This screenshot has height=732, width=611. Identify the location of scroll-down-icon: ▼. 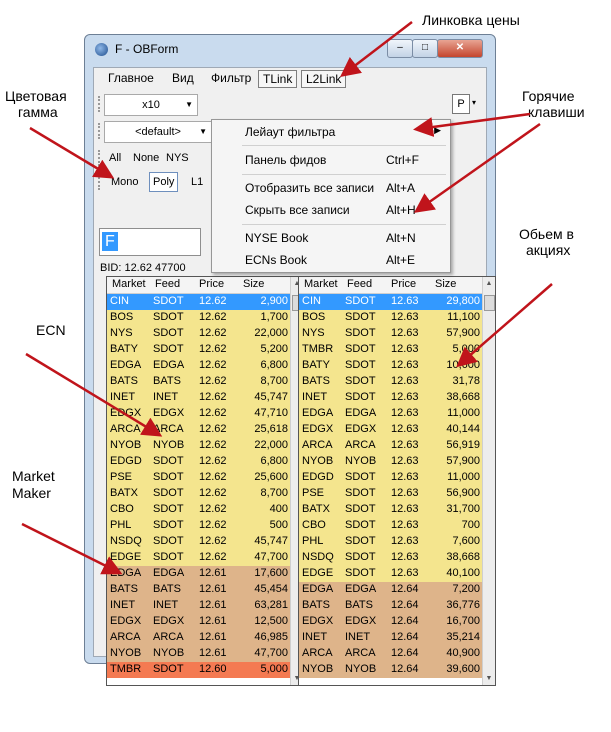
(489, 678).